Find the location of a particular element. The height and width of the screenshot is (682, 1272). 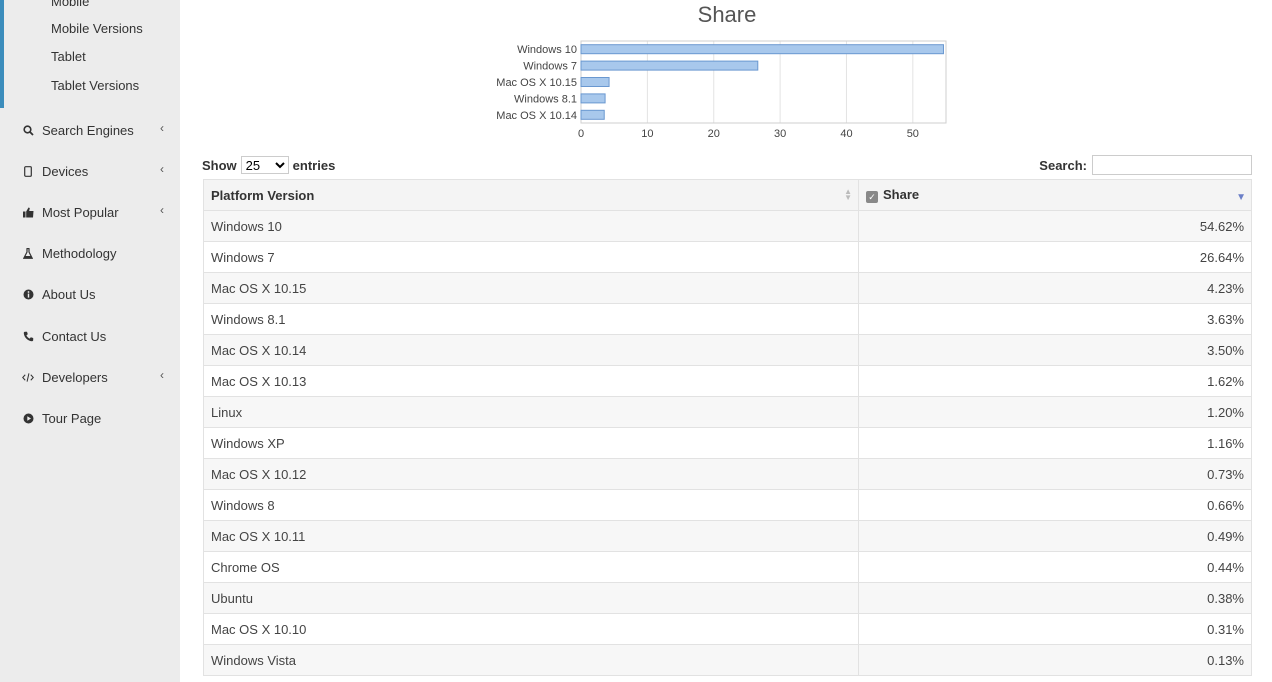

share-cell: 1.20% is located at coordinates (1055, 412).